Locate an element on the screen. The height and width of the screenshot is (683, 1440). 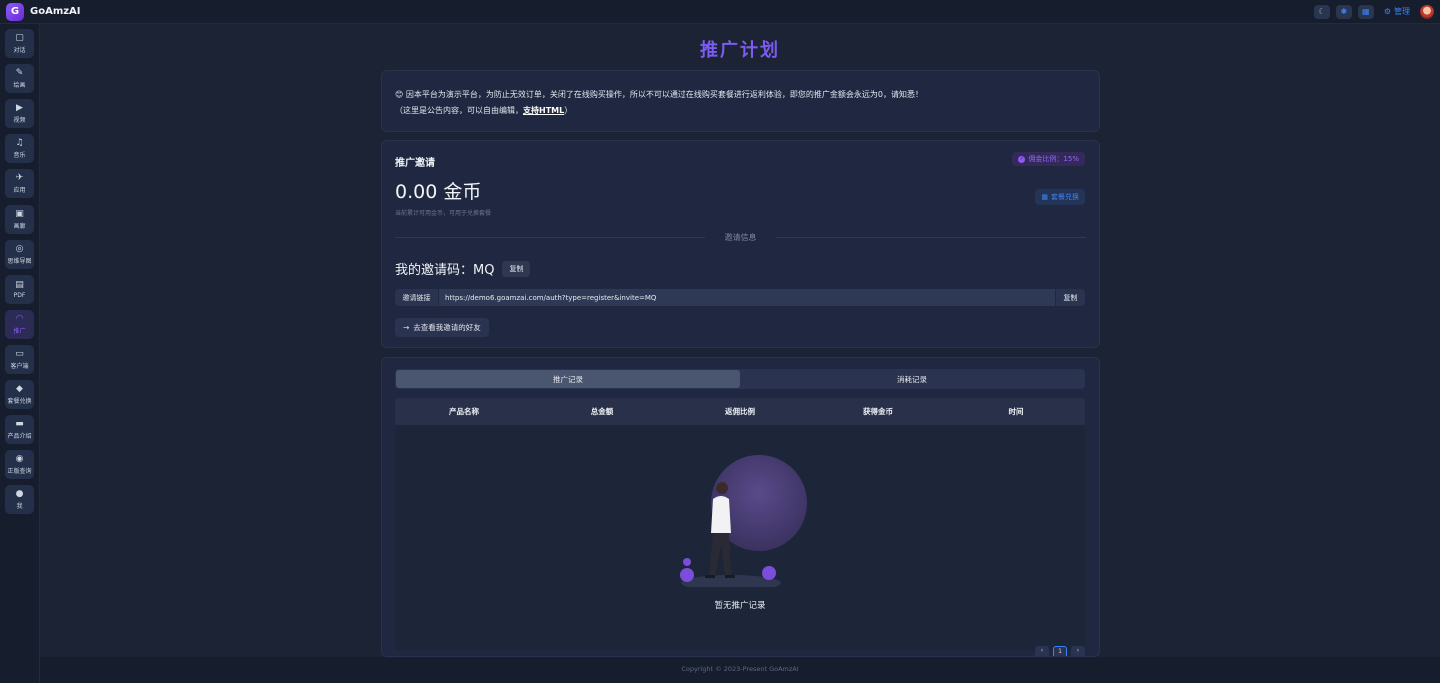
copy-code-button: 复制 is located at coordinates (516, 268).